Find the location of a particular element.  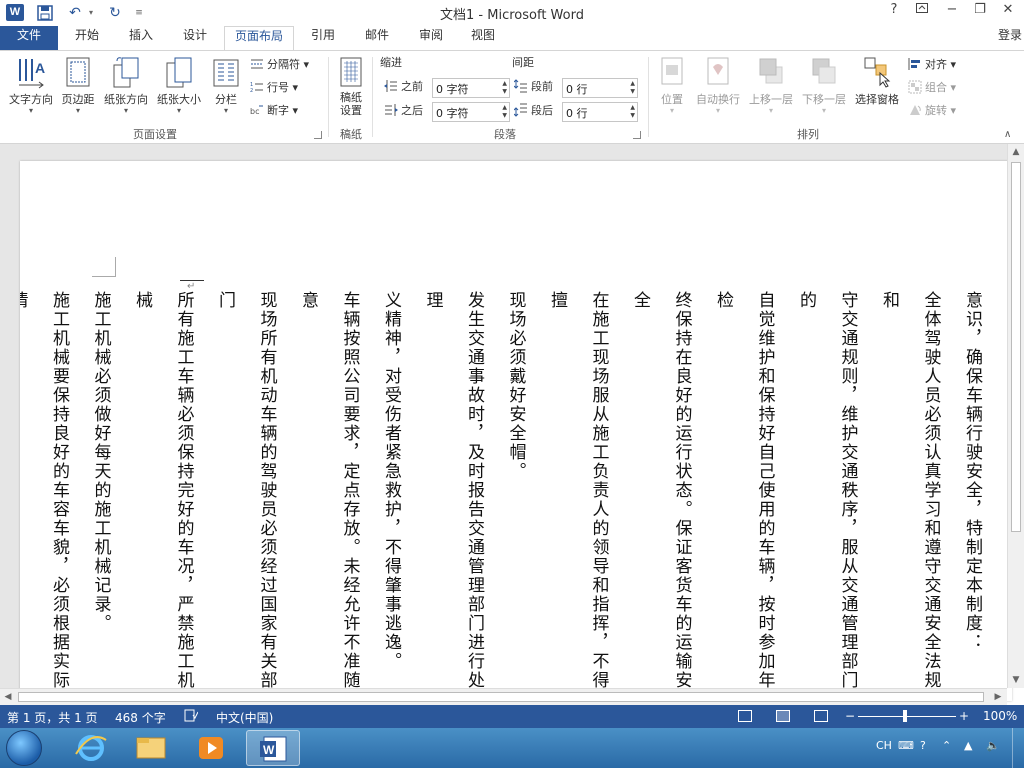

document-text-column: 终保持在良好的运行状态。保证客货车的运输安全 is located at coordinates (660, 491).